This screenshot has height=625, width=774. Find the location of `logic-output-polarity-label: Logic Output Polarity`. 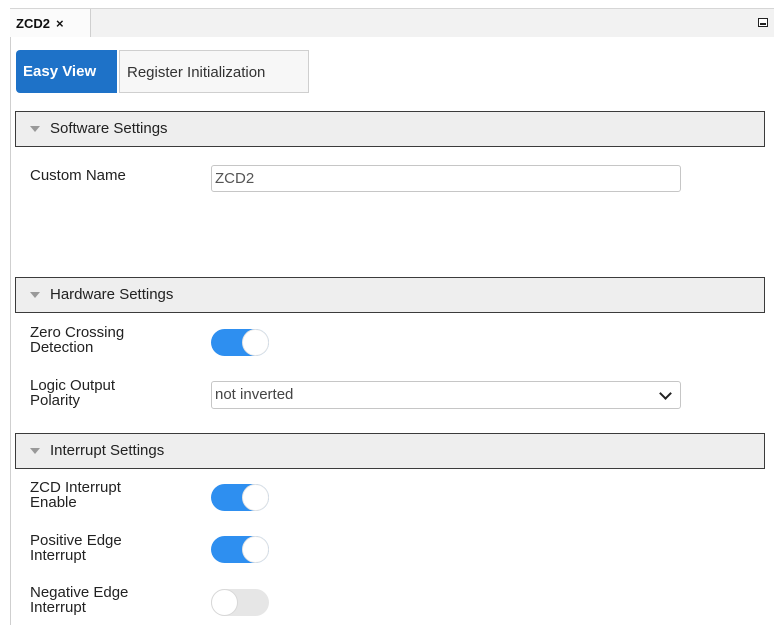

logic-output-polarity-label: Logic Output Polarity is located at coordinates (110, 393).